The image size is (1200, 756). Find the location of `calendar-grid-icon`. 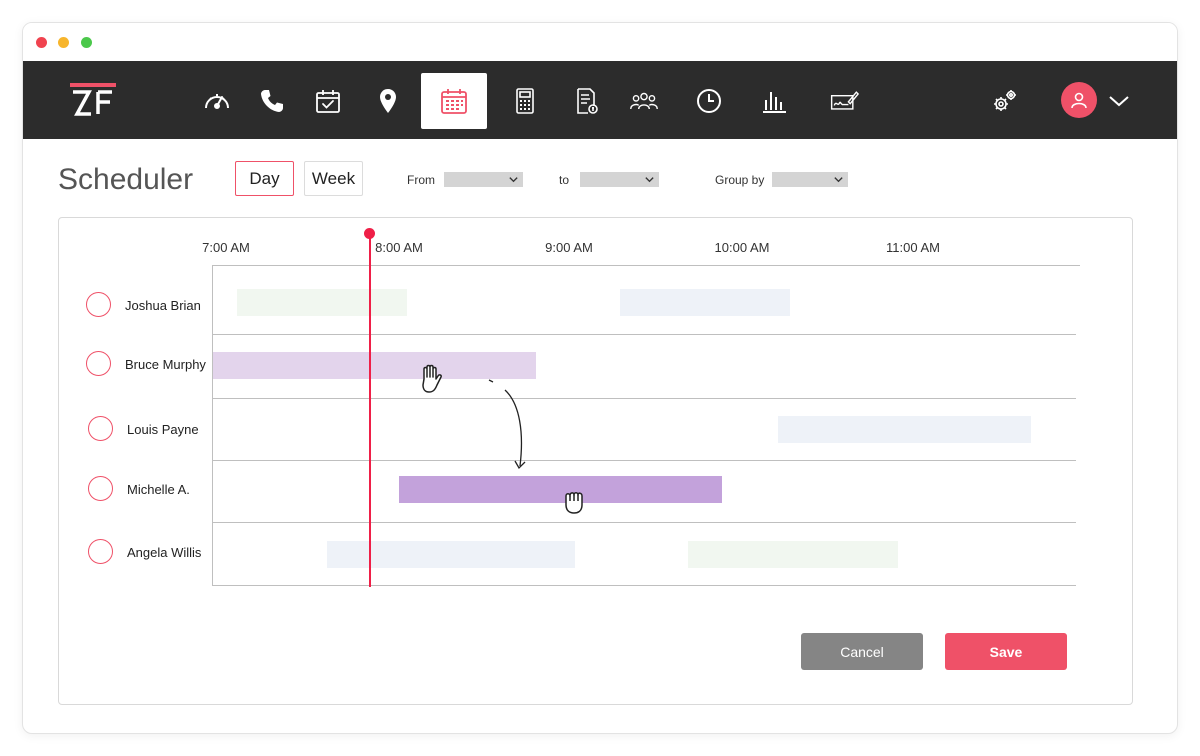

calendar-grid-icon is located at coordinates (454, 101).